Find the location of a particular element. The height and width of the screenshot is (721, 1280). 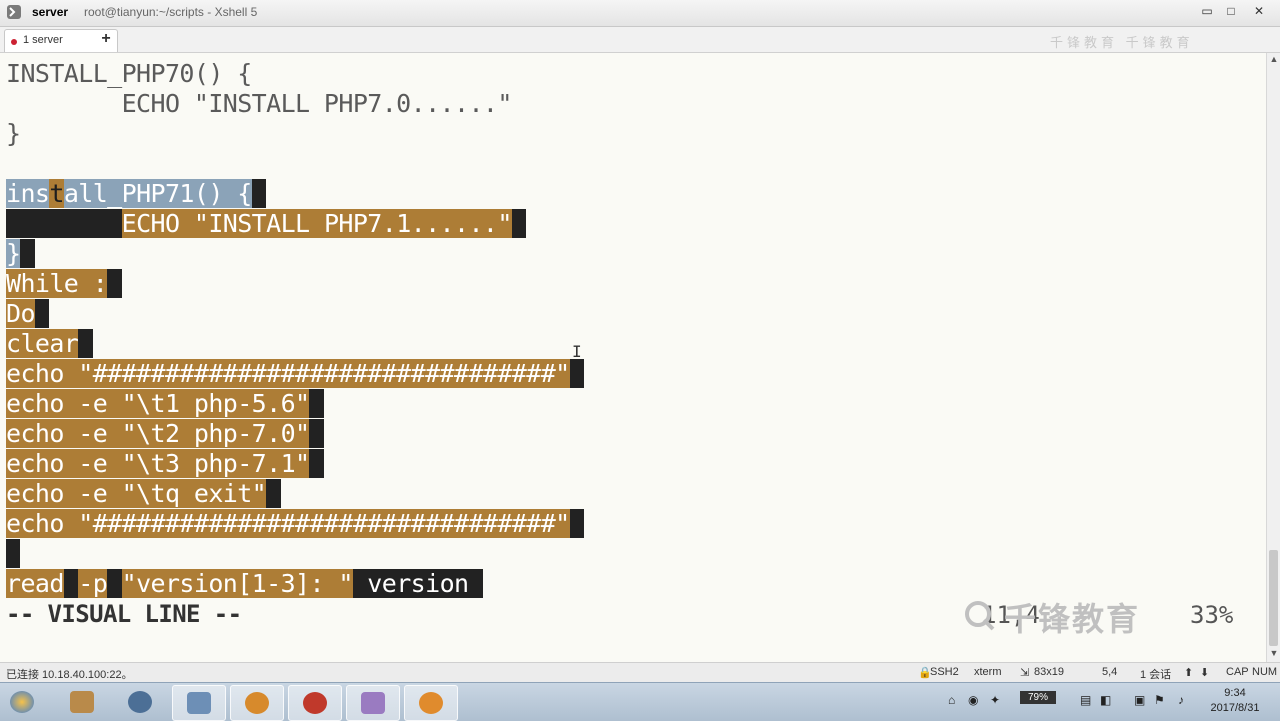

caps-indicator: CAP is located at coordinates (1237, 672).